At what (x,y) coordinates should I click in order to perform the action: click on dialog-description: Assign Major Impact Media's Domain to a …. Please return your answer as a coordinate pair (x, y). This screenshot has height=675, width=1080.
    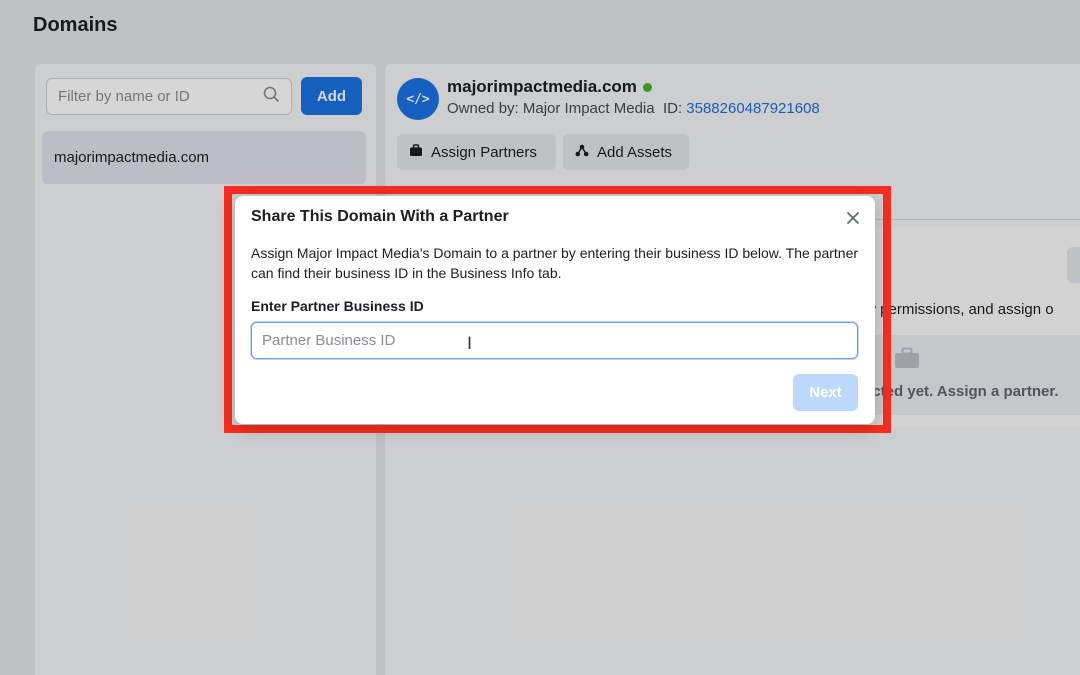
    Looking at the image, I should click on (555, 263).